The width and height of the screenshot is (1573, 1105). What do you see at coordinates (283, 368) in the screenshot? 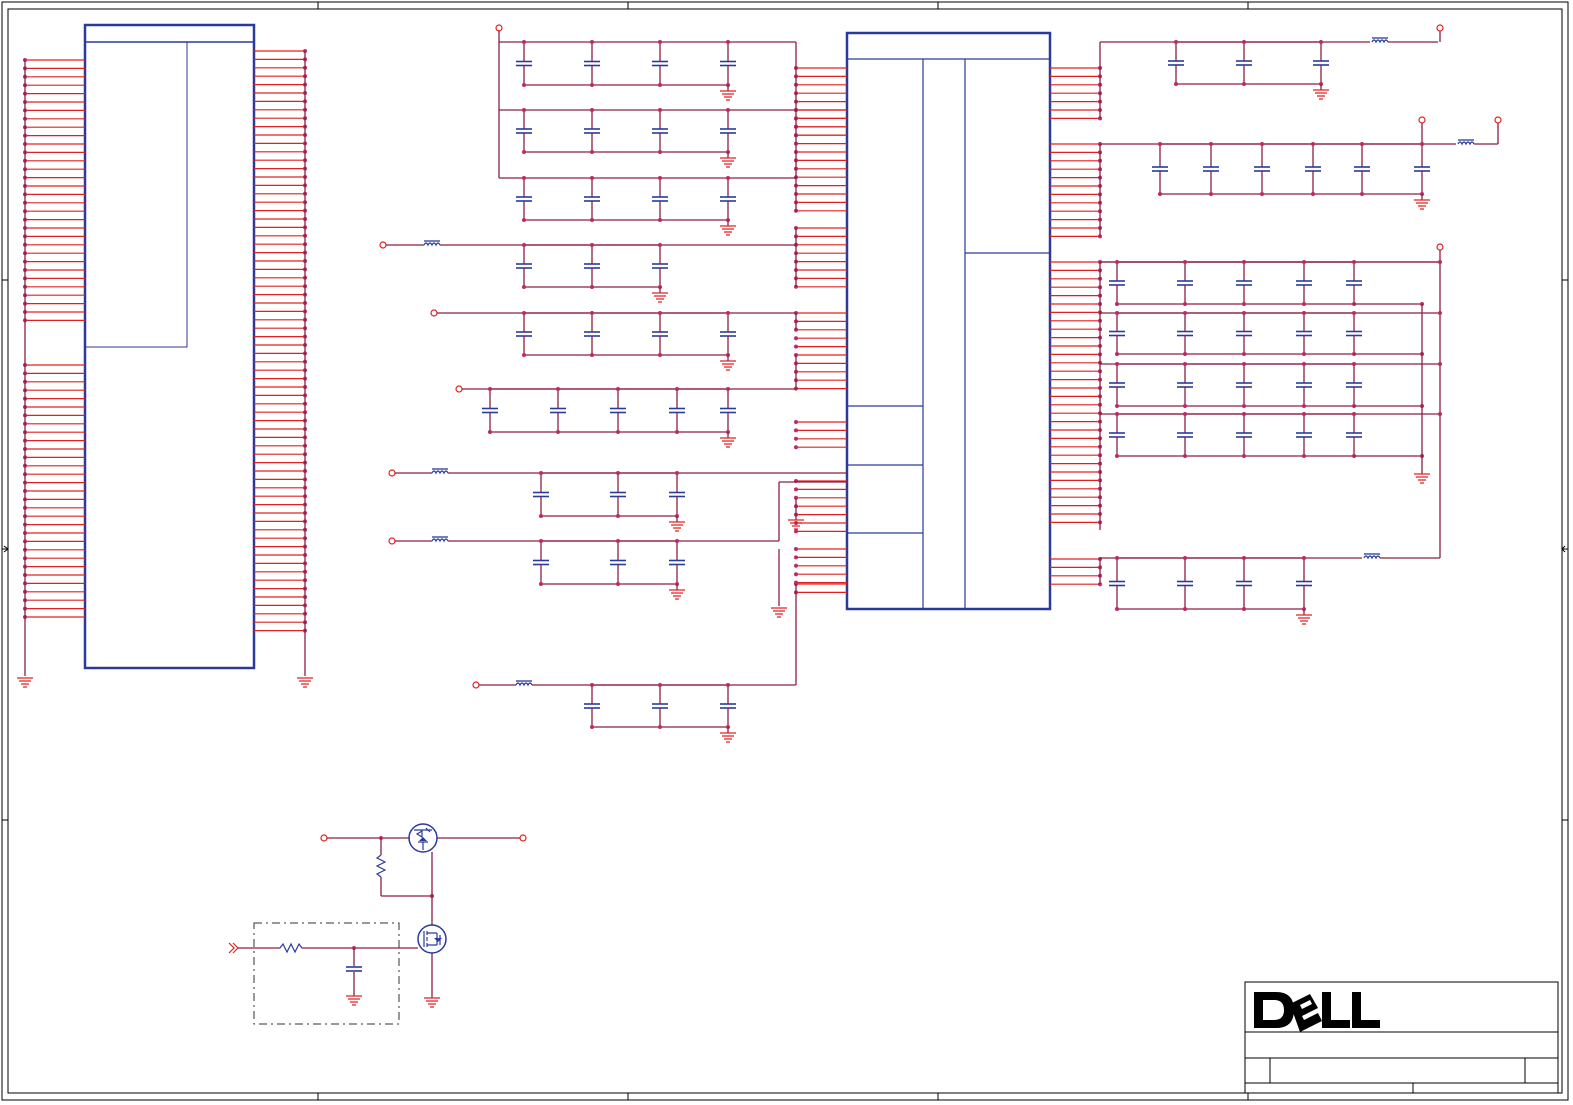
I see `connector-right-pins` at bounding box center [283, 368].